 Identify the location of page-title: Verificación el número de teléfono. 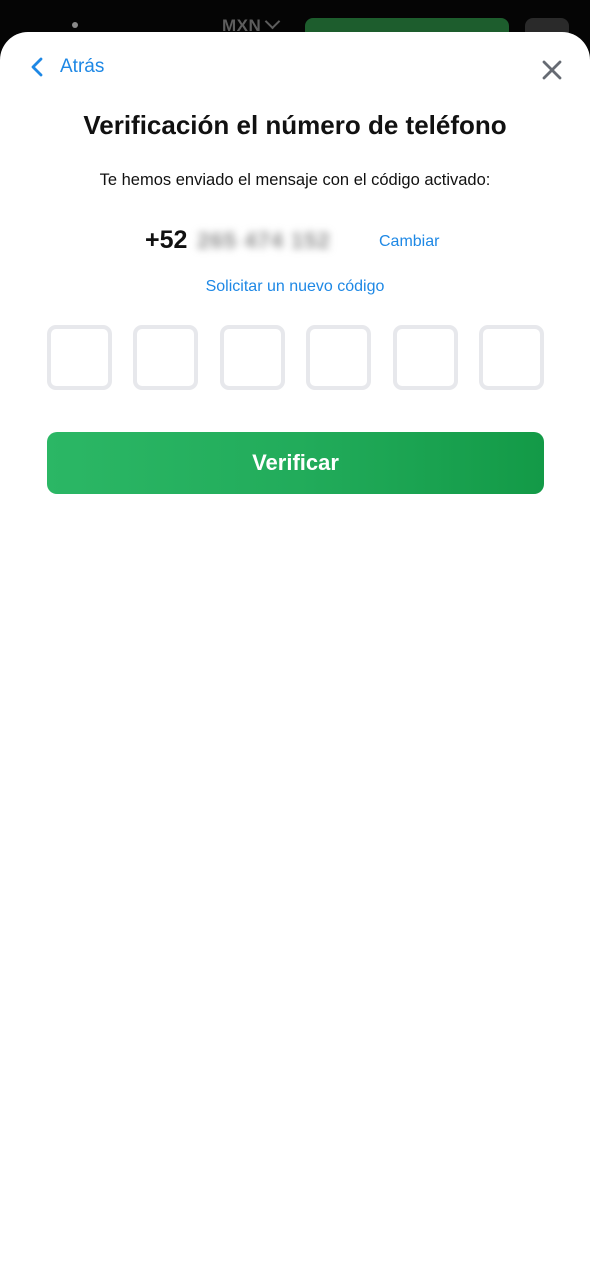
(295, 125).